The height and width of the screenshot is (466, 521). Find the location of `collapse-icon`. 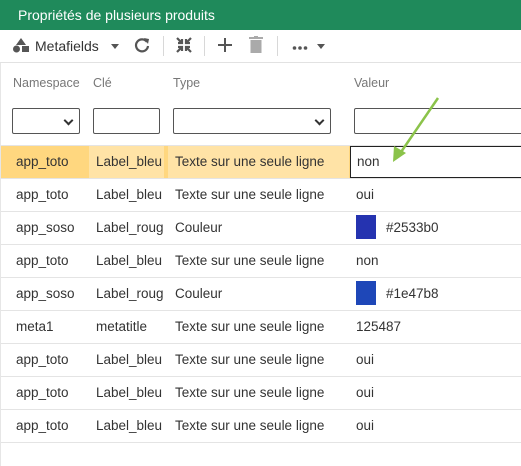

collapse-icon is located at coordinates (184, 46).